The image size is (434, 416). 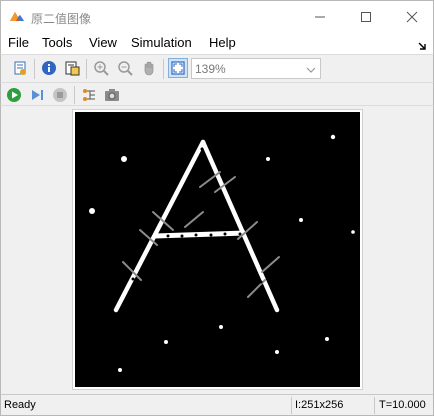 I want to click on status-time: T=10.000, so click(x=402, y=405).